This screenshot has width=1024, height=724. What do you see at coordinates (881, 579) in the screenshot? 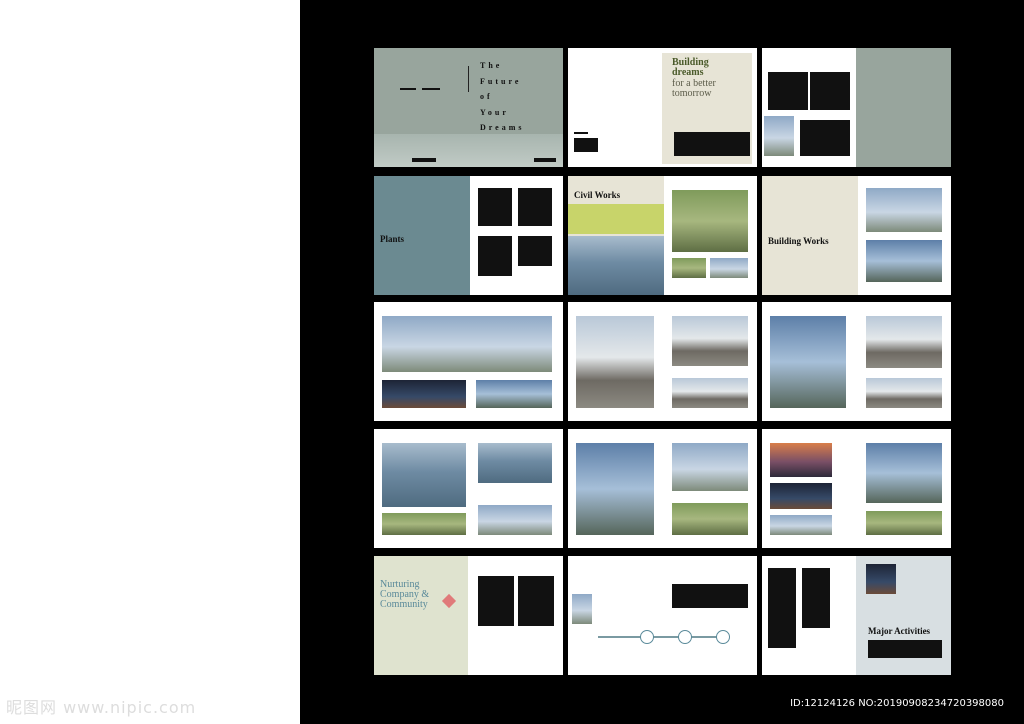
I see `activities-photo` at bounding box center [881, 579].